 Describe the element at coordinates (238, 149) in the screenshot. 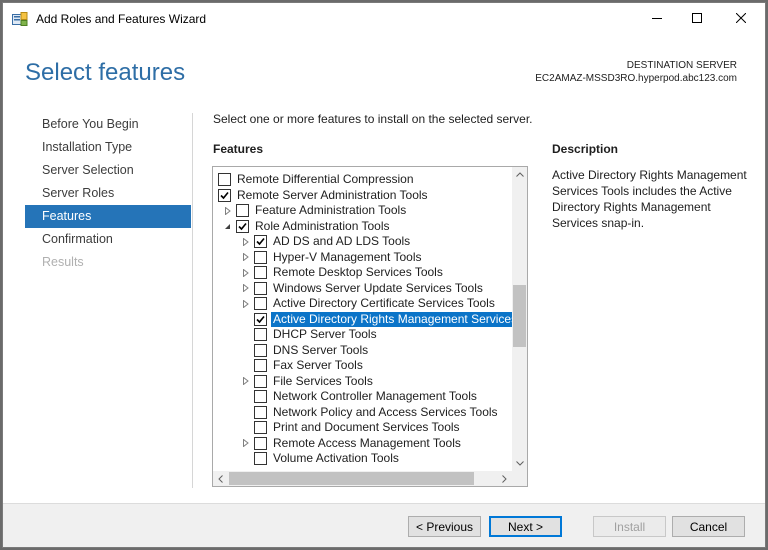

I see `features-heading: Features` at that location.